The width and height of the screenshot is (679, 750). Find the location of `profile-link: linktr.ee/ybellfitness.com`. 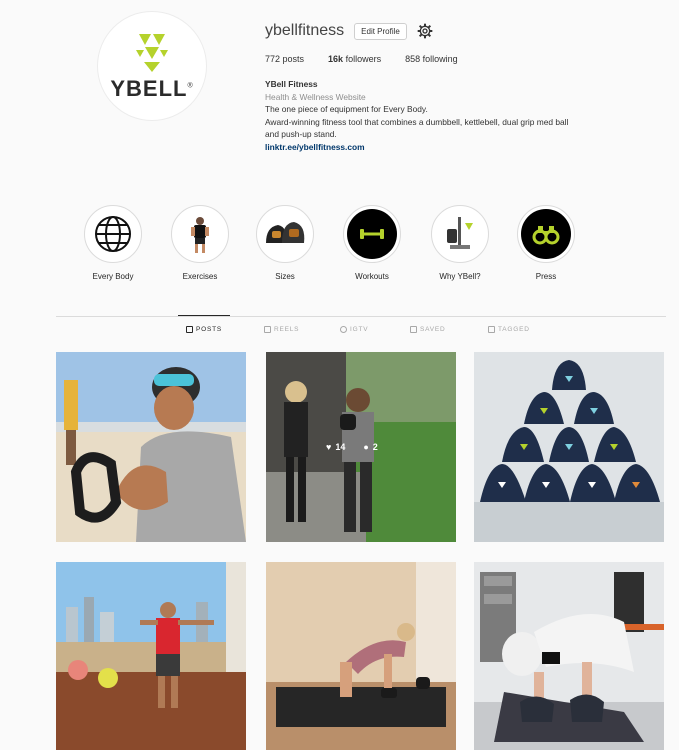

profile-link: linktr.ee/ybellfitness.com is located at coordinates (465, 147).